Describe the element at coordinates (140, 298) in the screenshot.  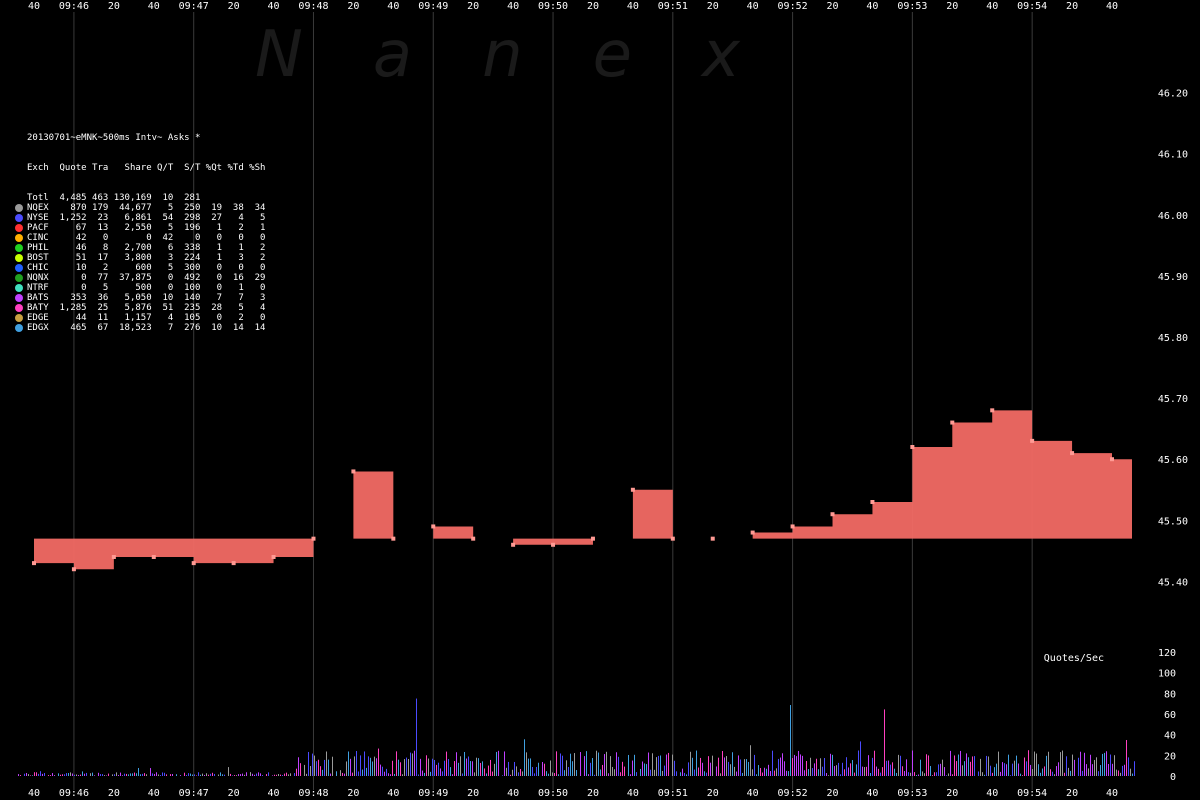
I see `legend-row-bats: BATS 353 36 5,050 10 140 7 7 3` at that location.